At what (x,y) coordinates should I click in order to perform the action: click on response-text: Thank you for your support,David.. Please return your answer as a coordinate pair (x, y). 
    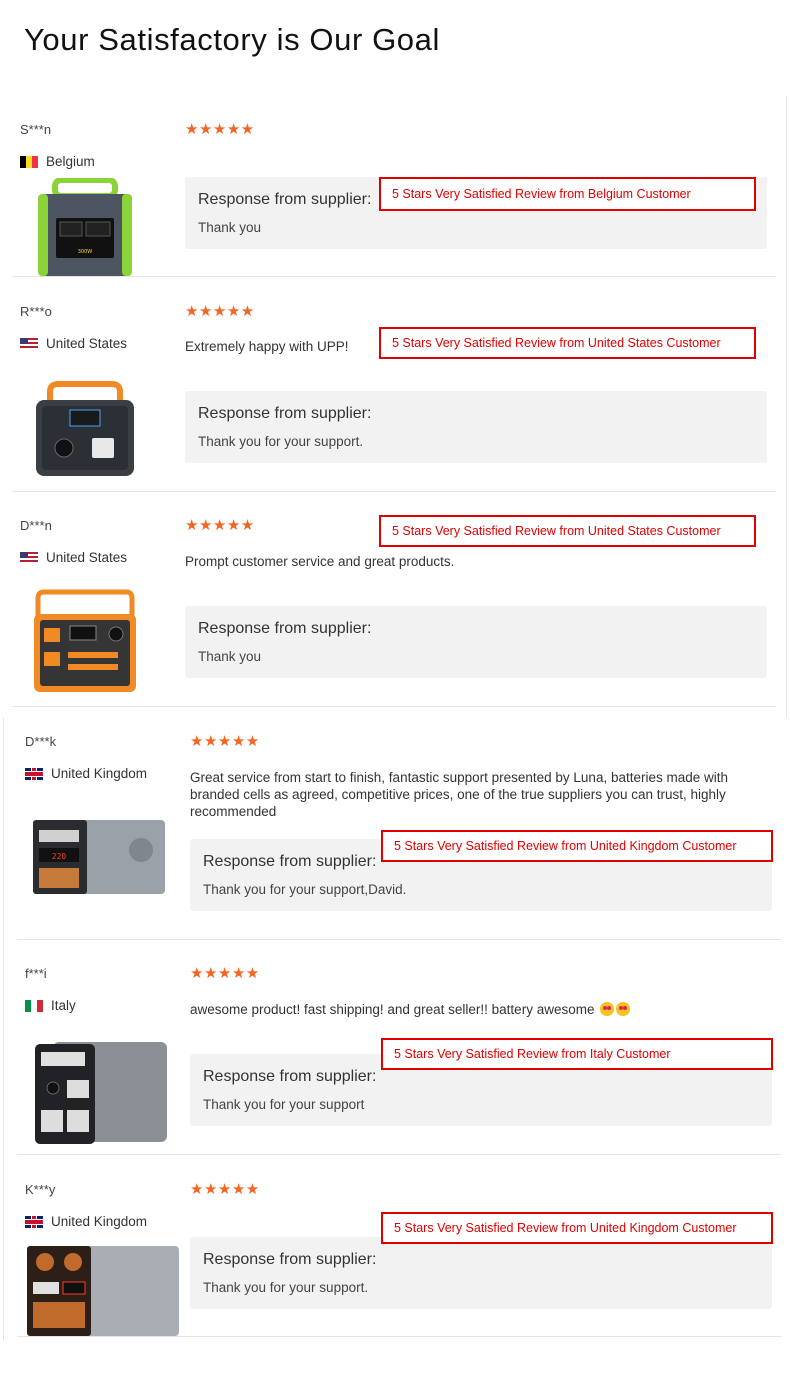
    Looking at the image, I should click on (305, 889).